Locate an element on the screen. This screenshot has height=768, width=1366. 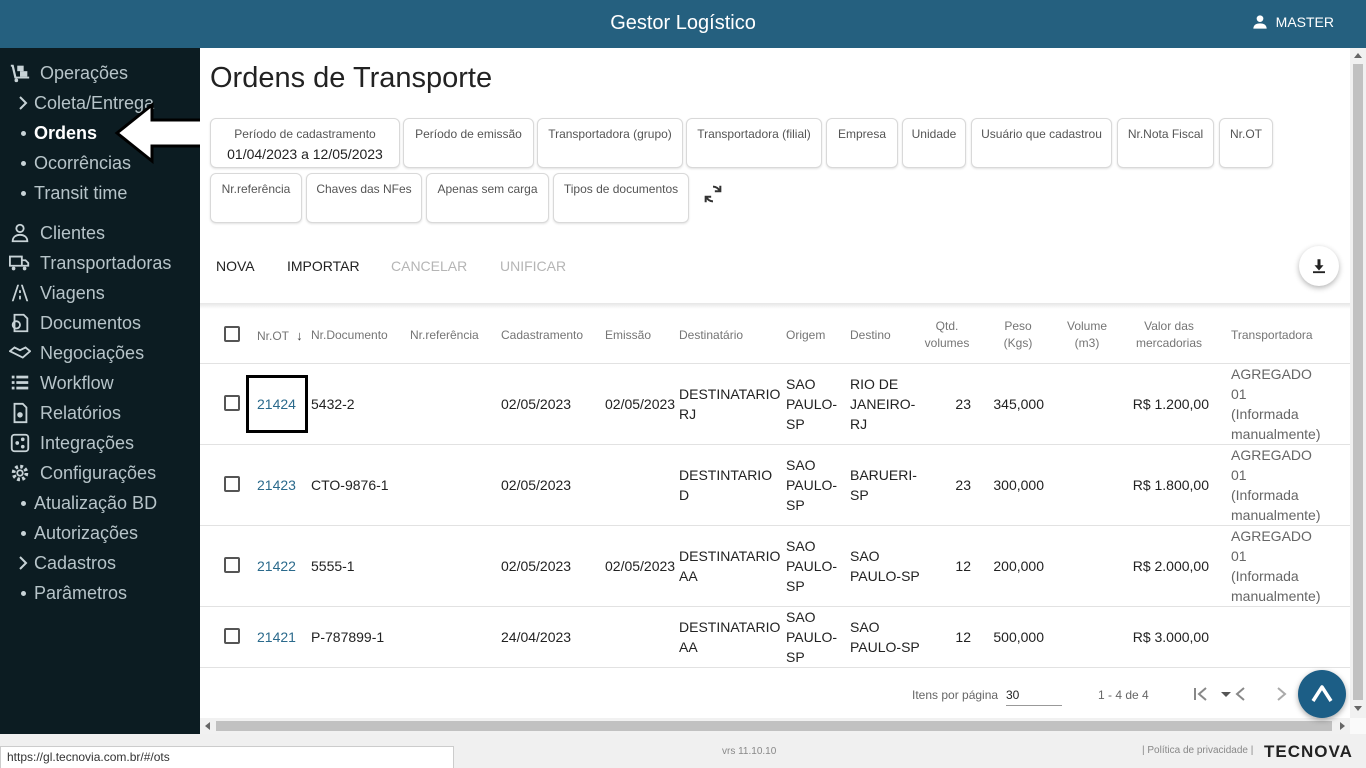
filter-nr-referencia: Nr.referência is located at coordinates (256, 198).